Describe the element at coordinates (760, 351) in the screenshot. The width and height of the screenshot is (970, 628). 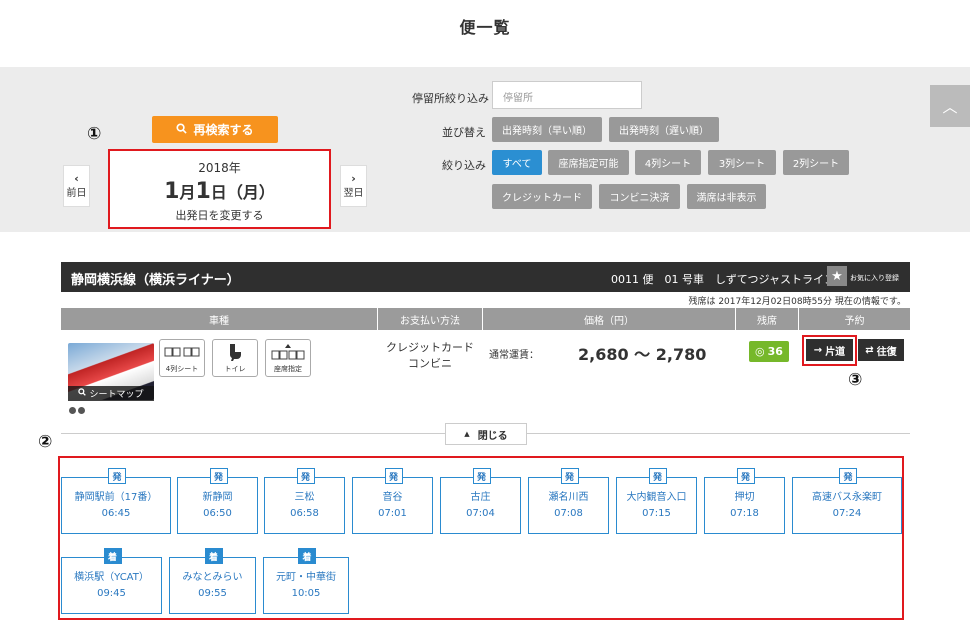
I see `double-circle-icon: ◎` at that location.